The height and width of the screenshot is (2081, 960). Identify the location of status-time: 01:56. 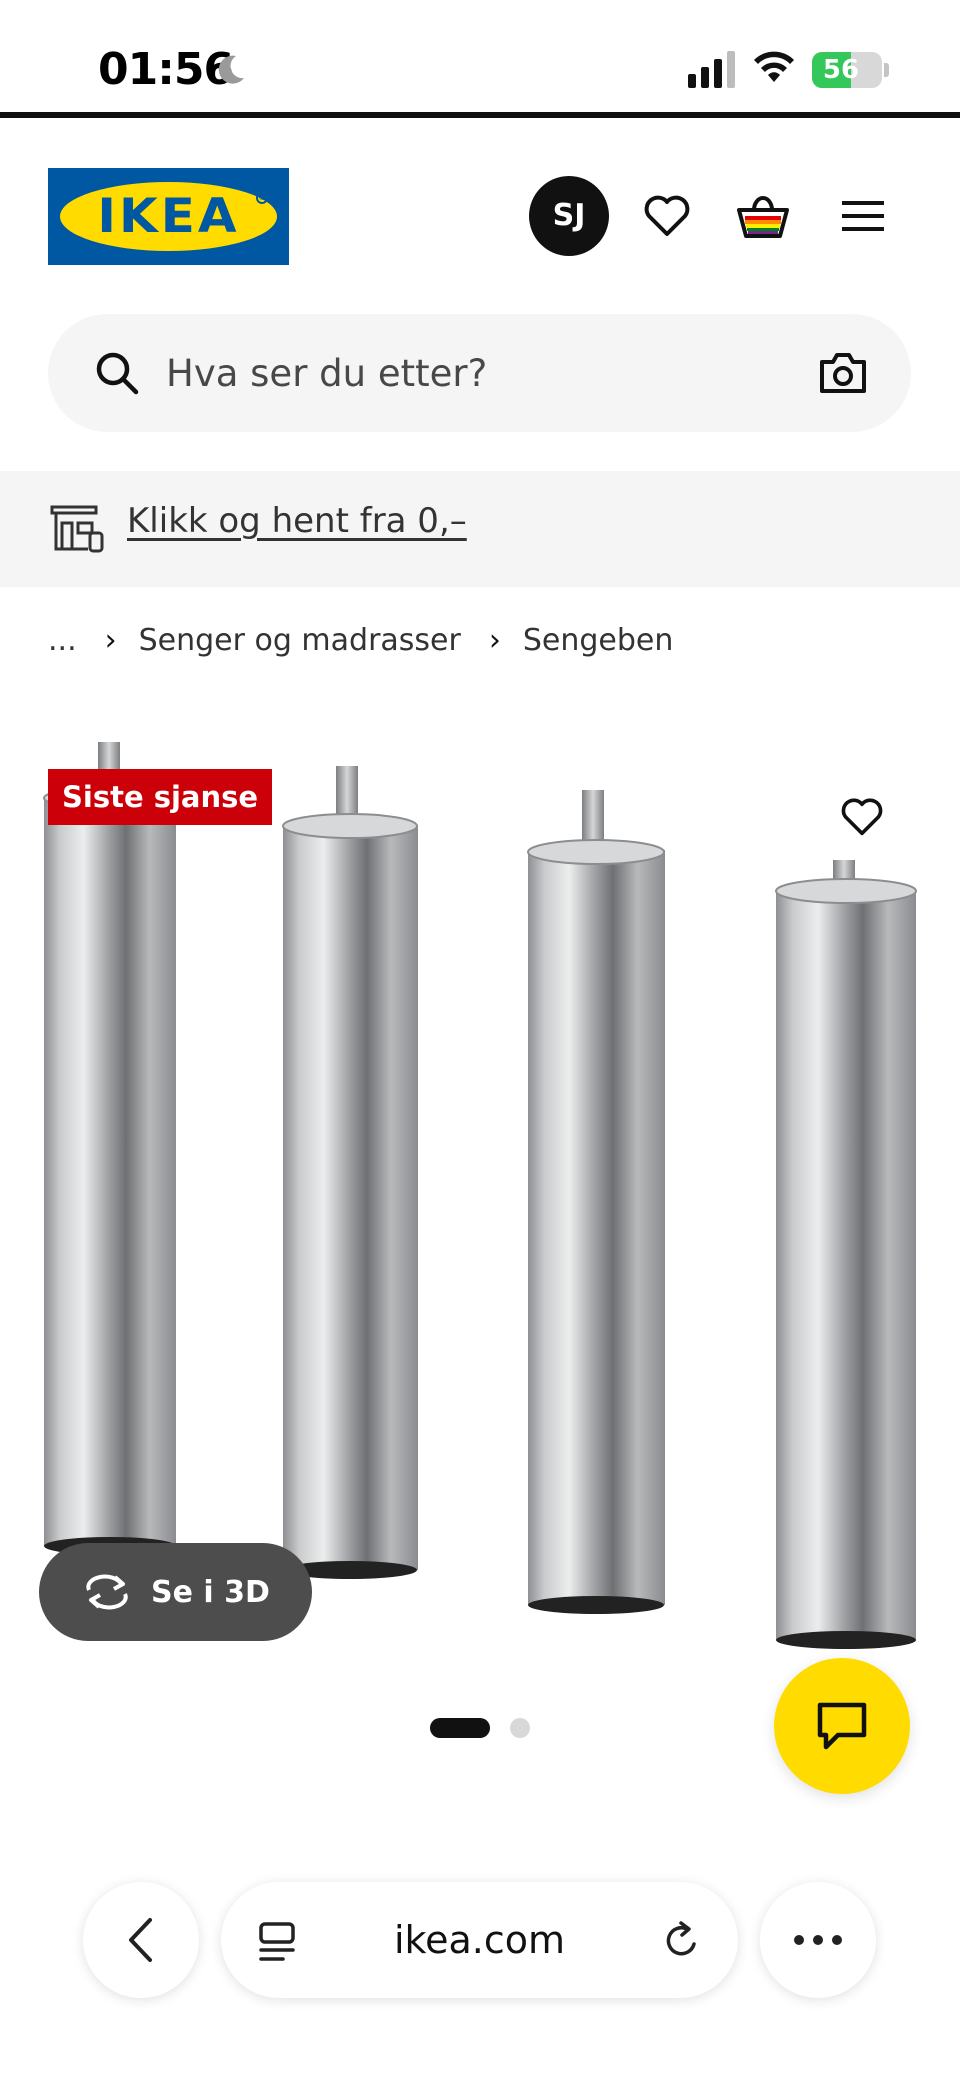
(166, 69).